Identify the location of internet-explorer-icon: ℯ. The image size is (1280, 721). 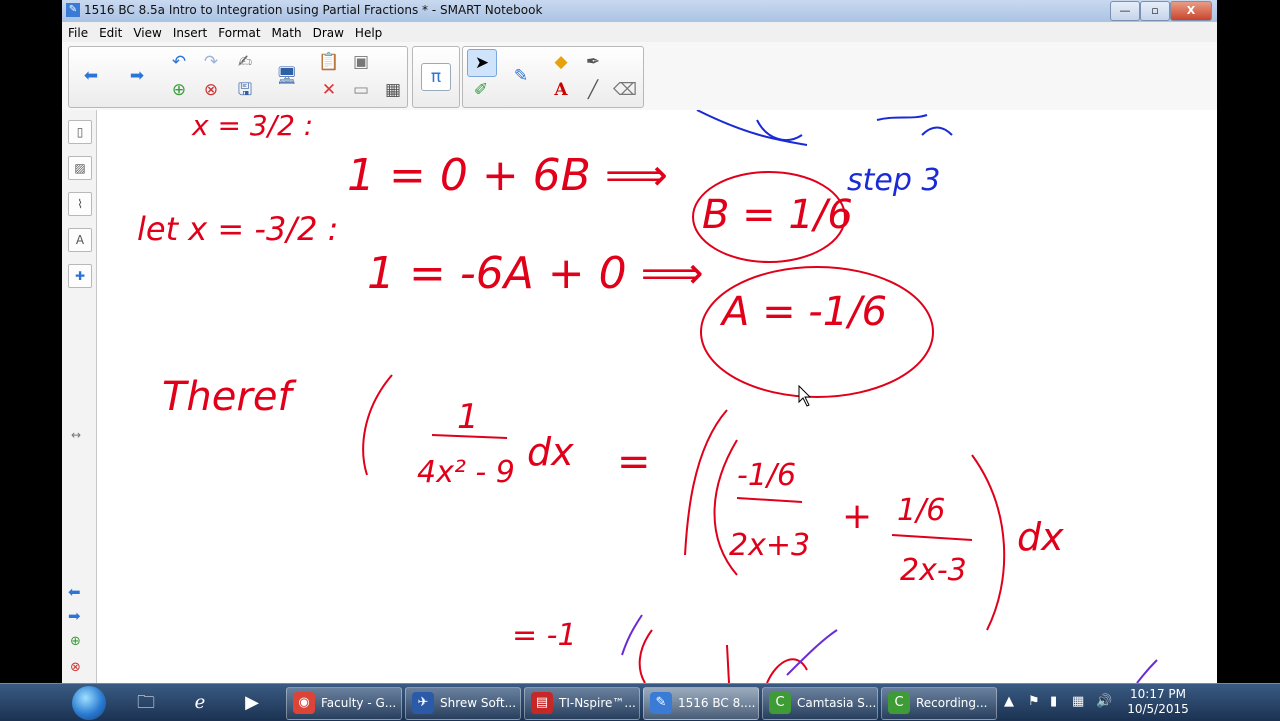
(200, 702).